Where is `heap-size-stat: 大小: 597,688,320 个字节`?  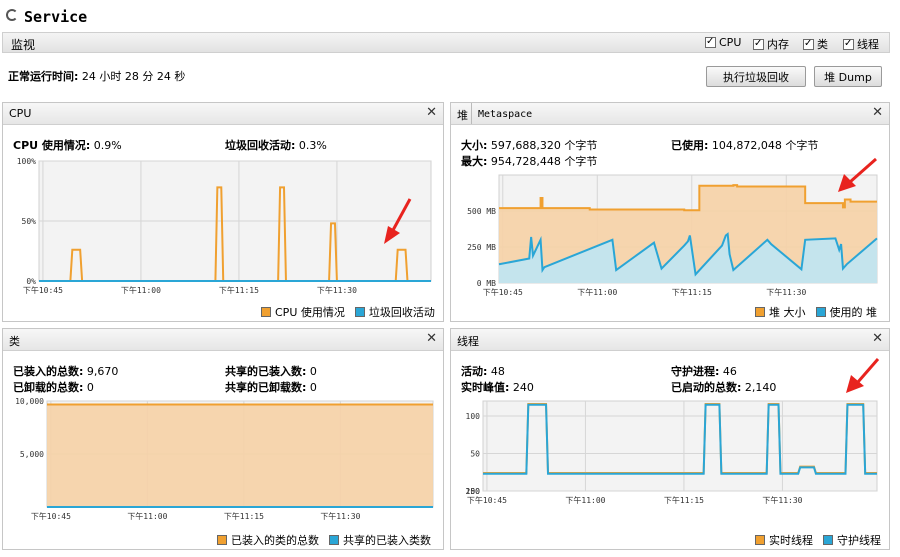 heap-size-stat: 大小: 597,688,320 个字节 is located at coordinates (529, 145).